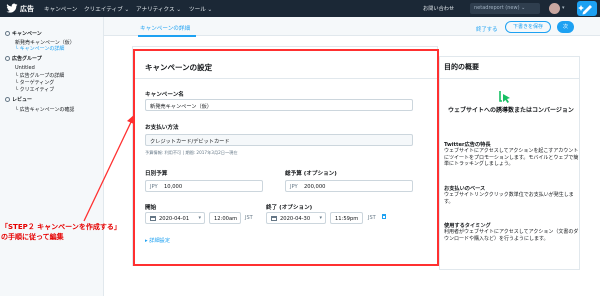 Image resolution: width=600 pixels, height=296 pixels. What do you see at coordinates (18, 99) in the screenshot?
I see `sidebar-group-review: レビュー` at bounding box center [18, 99].